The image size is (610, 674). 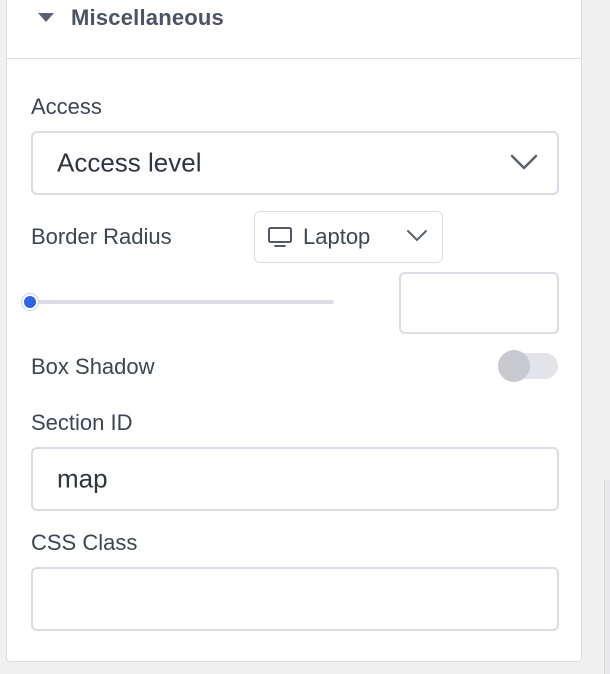 I want to click on css-class-input, so click(x=295, y=599).